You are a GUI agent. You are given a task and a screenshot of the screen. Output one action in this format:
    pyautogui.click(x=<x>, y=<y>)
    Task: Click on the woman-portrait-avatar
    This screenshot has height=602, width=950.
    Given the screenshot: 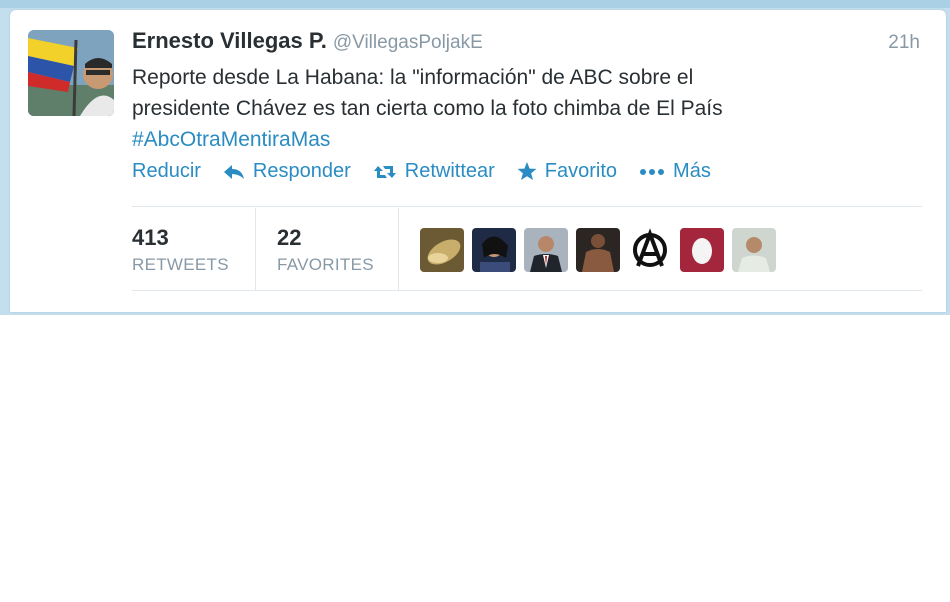 What is the action you would take?
    pyautogui.click(x=494, y=250)
    